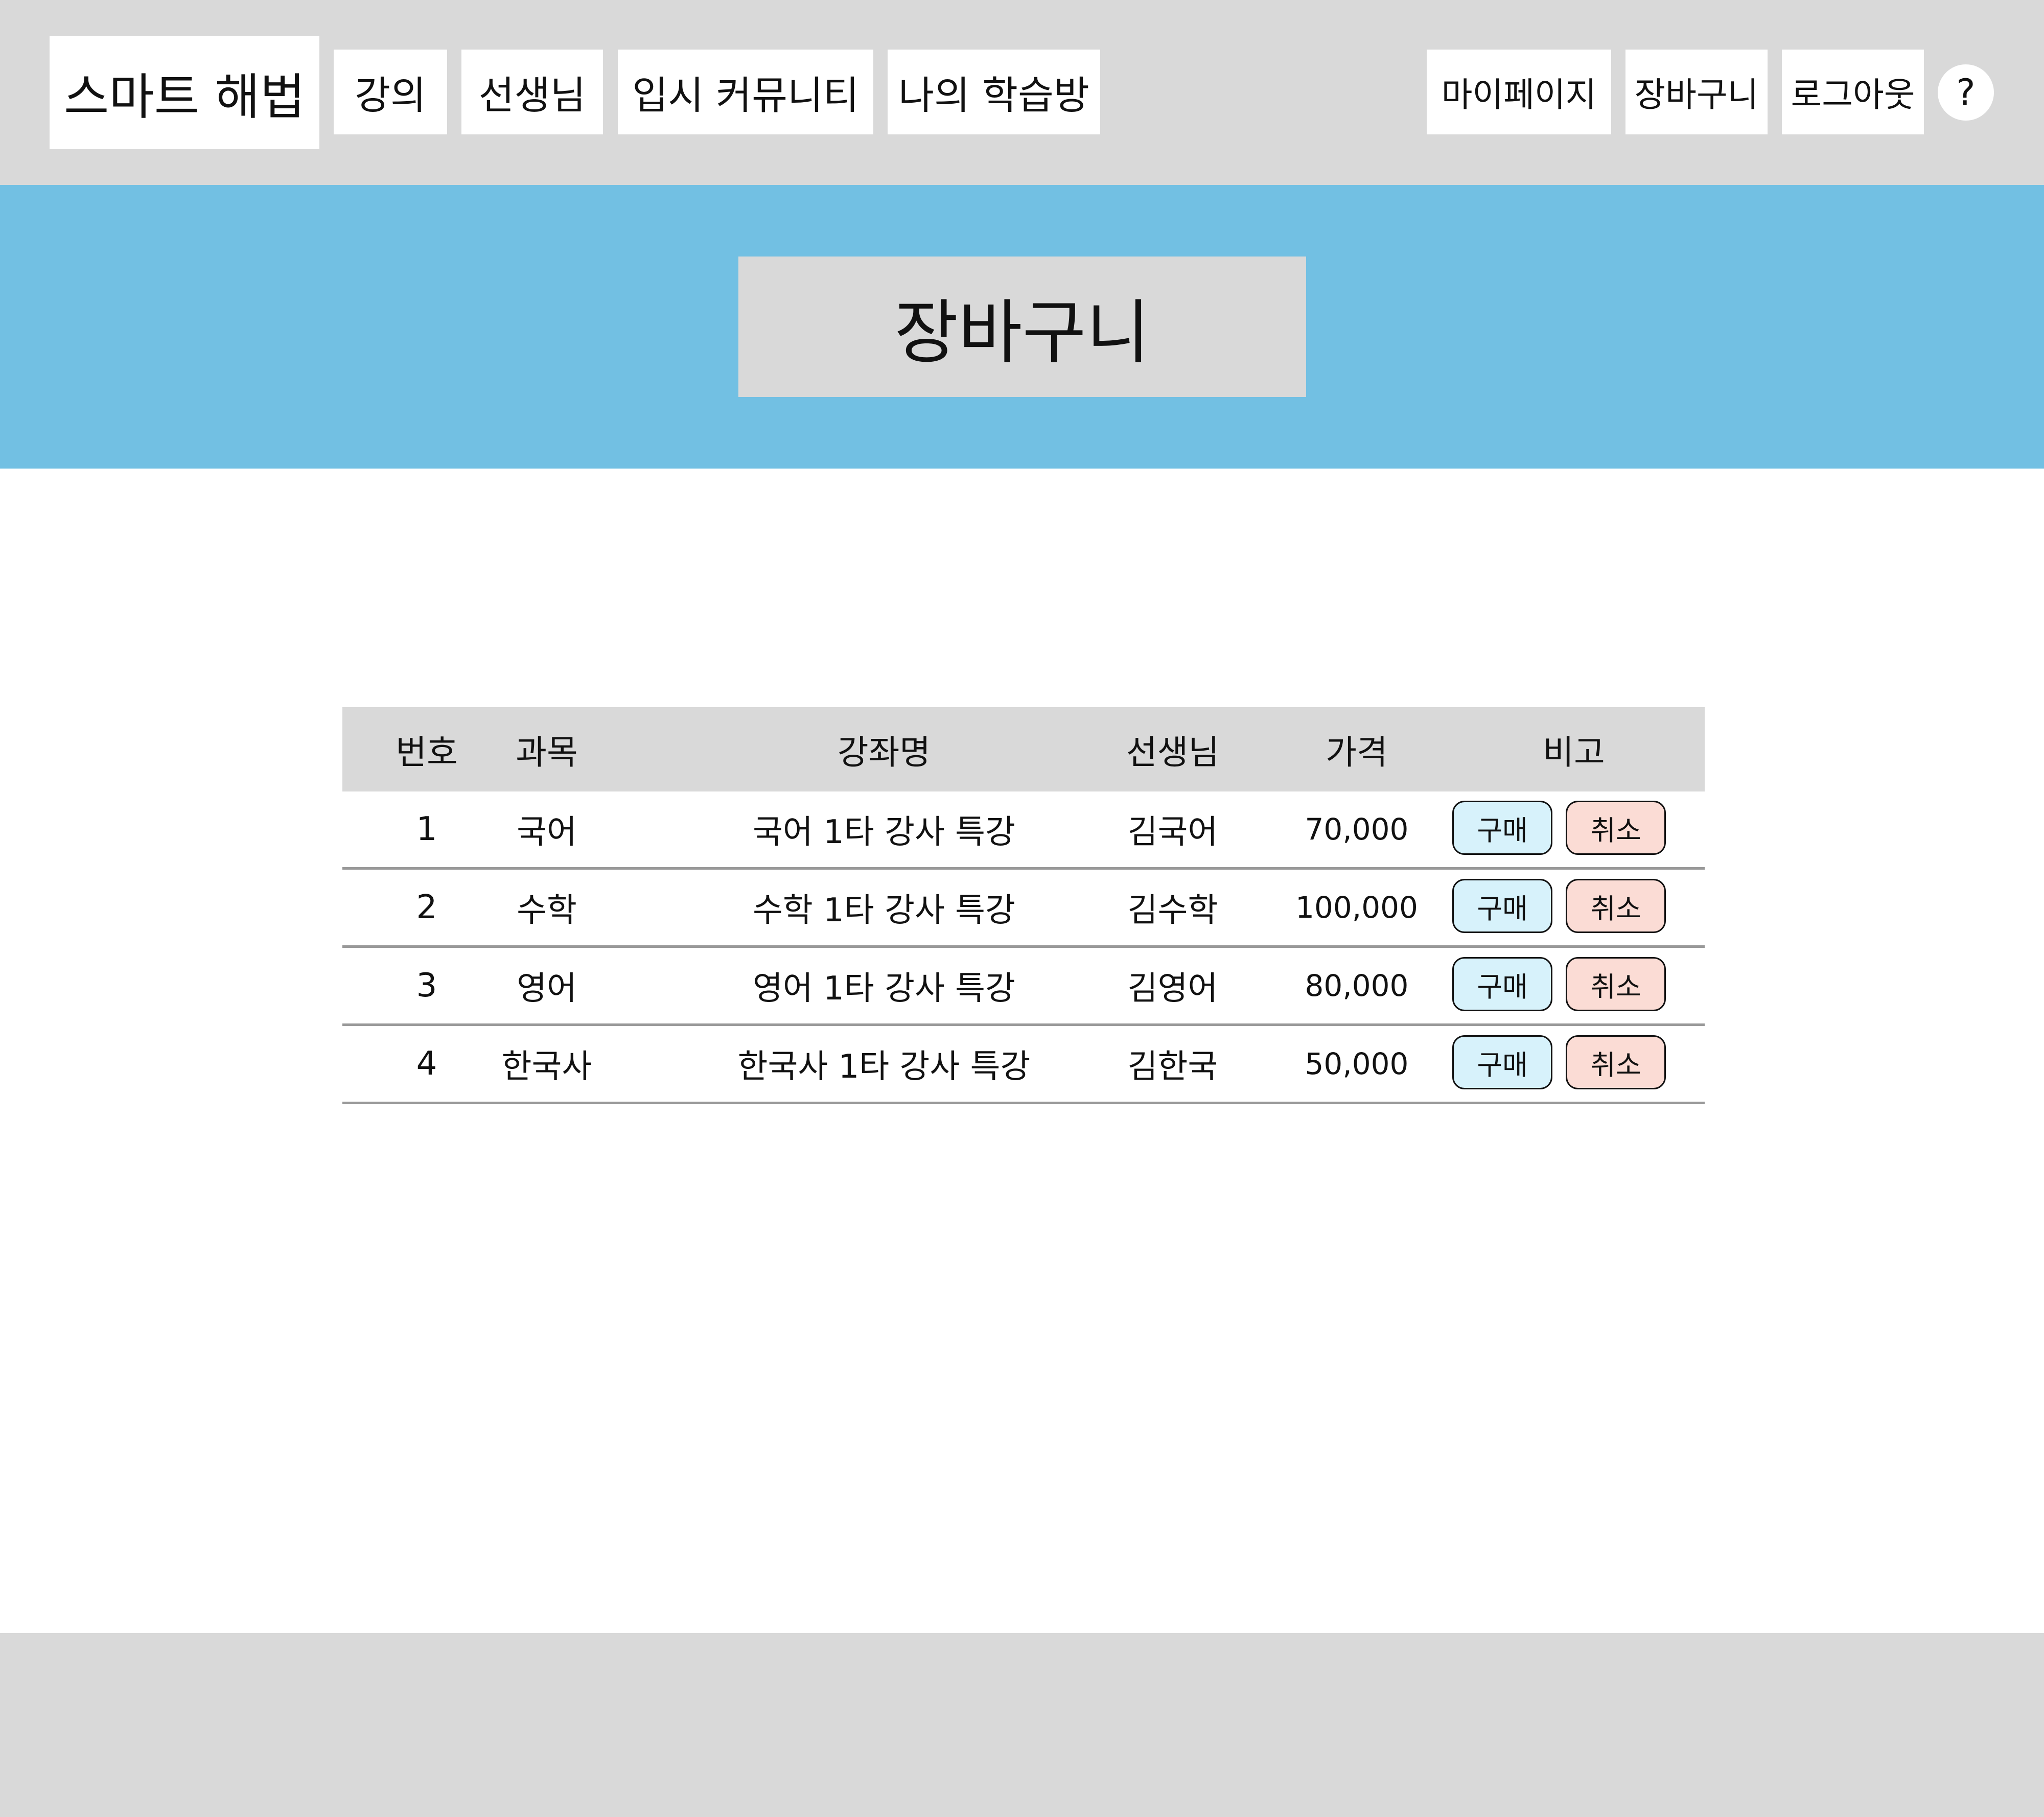 The image size is (2044, 1817). What do you see at coordinates (1172, 832) in the screenshot?
I see `row-teacher: 김국어` at bounding box center [1172, 832].